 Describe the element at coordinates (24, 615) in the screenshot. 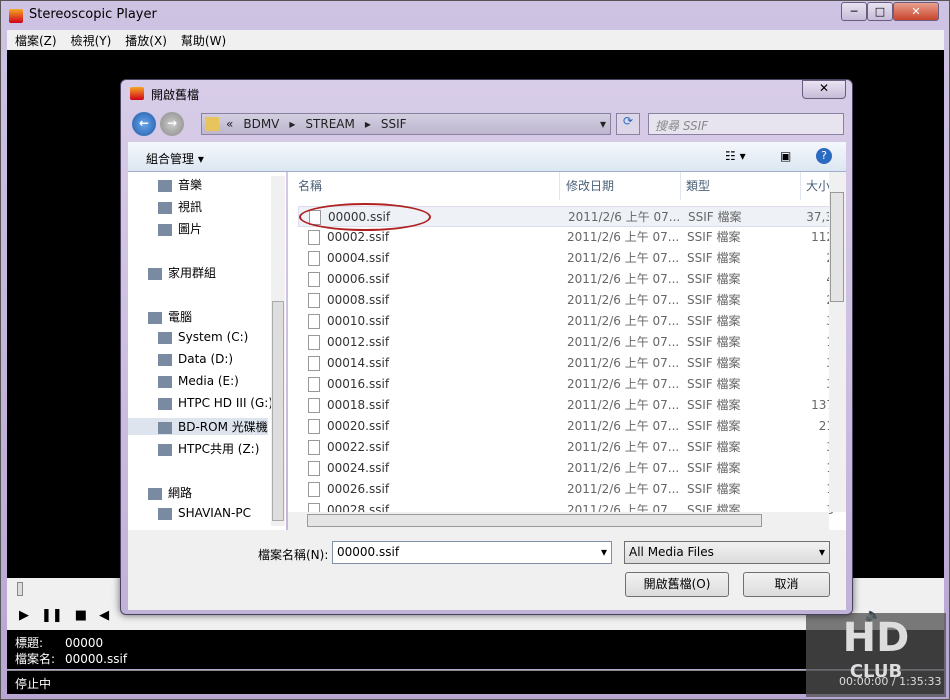

I see `play-icon: ▶` at that location.